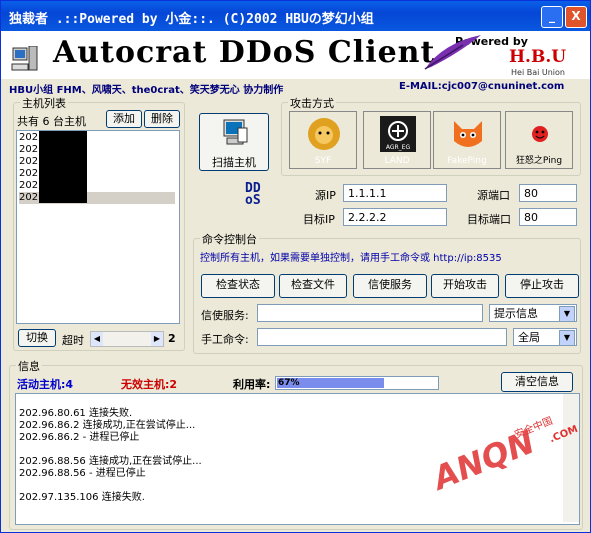  What do you see at coordinates (493, 195) in the screenshot?
I see `src-port-label: 源端口` at bounding box center [493, 195].